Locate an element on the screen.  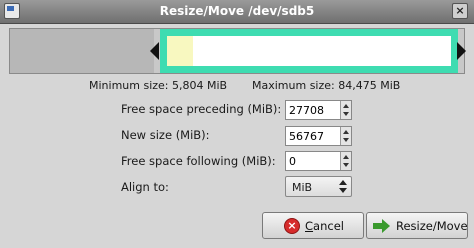
free-preceding-label: Free space preceding (MiB): is located at coordinates (201, 109).